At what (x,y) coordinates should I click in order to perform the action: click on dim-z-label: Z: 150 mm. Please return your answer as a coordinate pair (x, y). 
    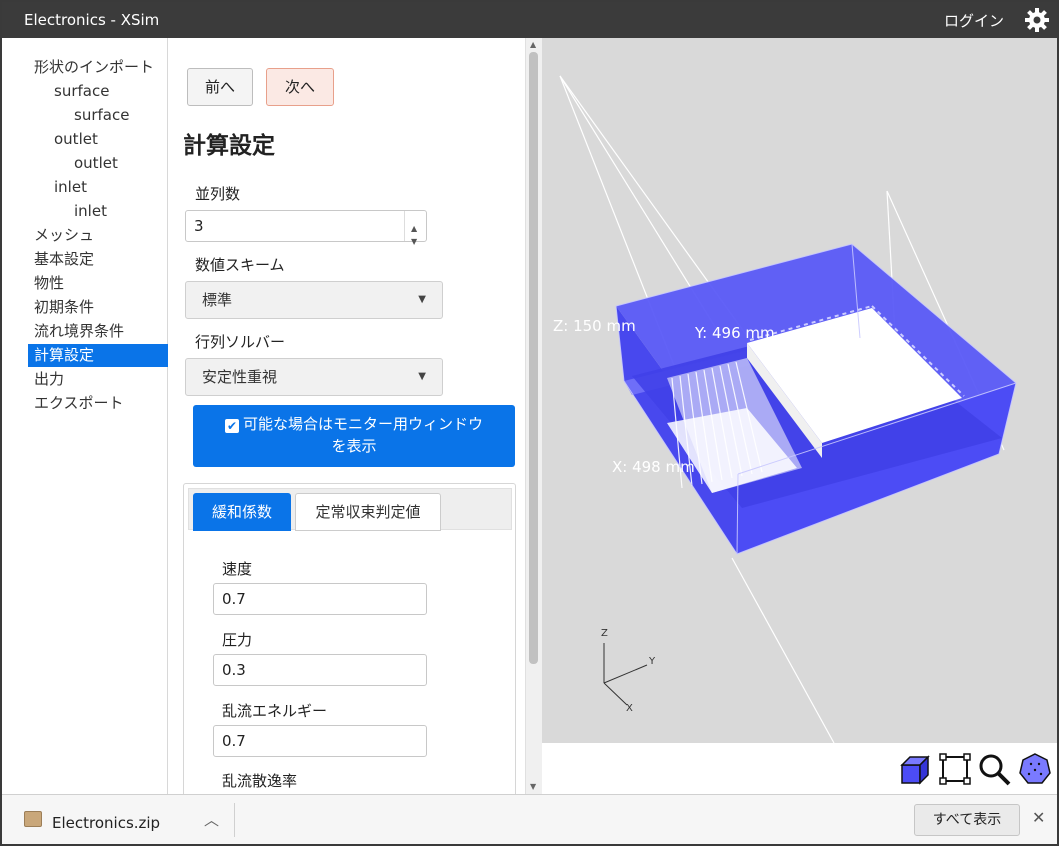
    Looking at the image, I should click on (594, 326).